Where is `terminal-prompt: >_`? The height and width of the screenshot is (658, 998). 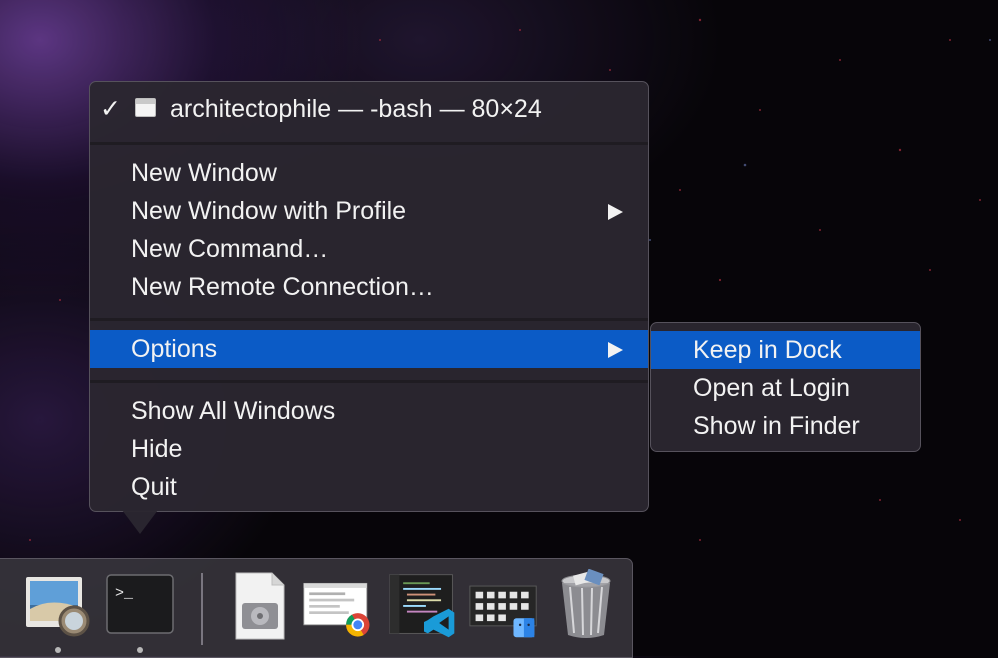 terminal-prompt: >_ is located at coordinates (124, 593).